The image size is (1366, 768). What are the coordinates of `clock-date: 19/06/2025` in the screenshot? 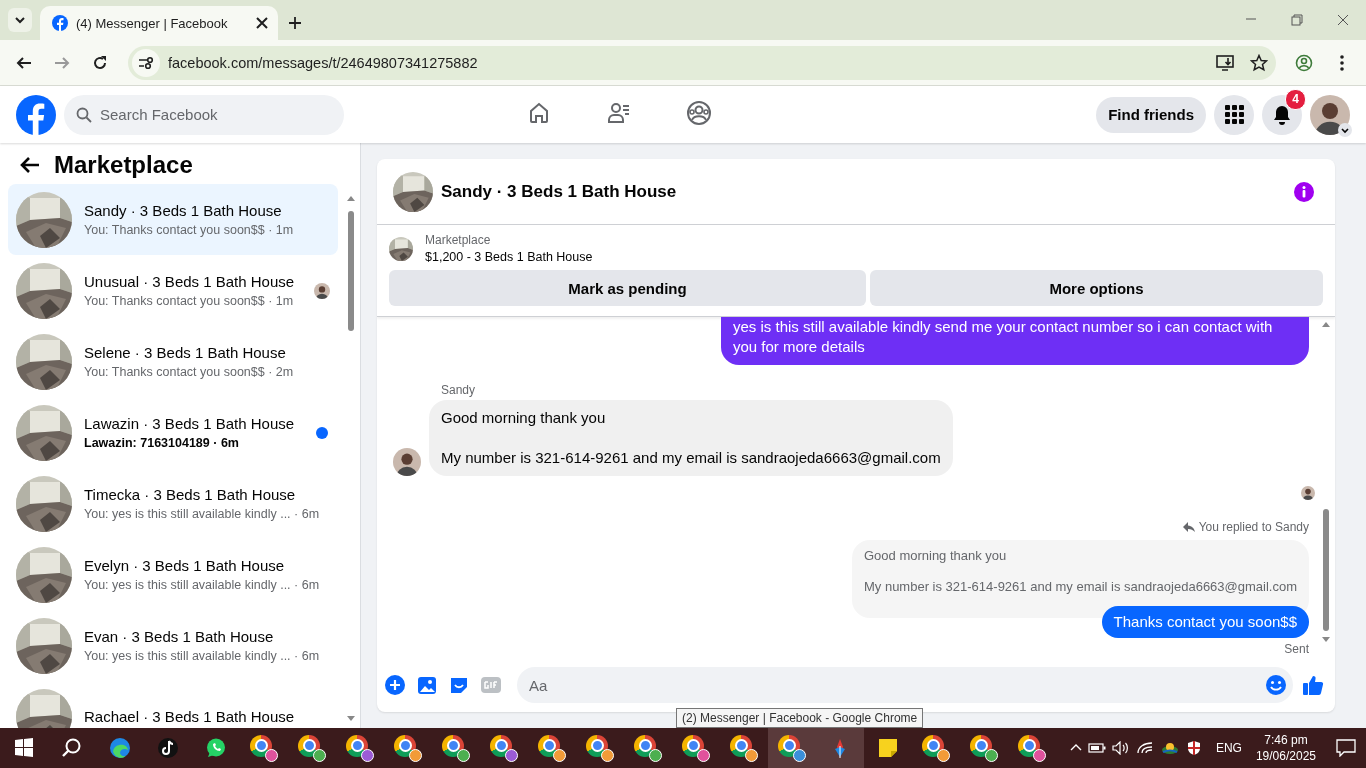 It's located at (1285, 756).